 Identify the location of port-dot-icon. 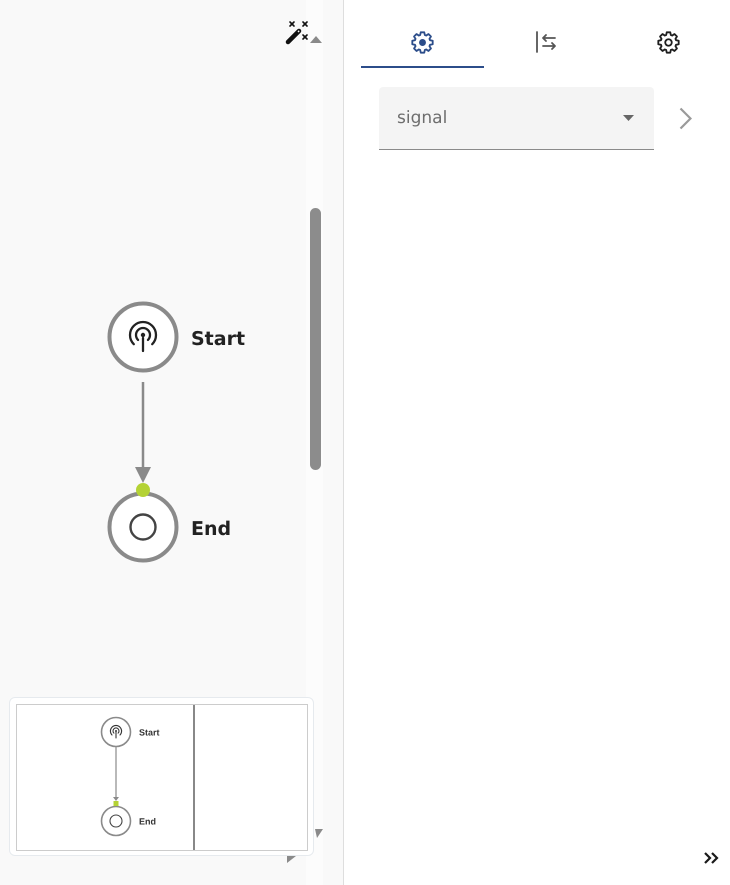
(143, 490).